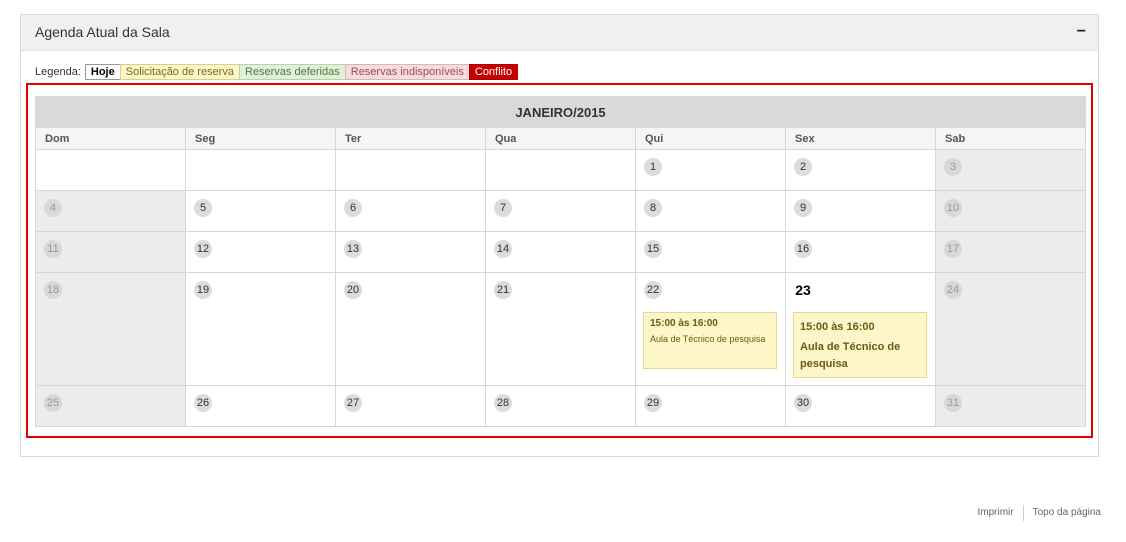 The height and width of the screenshot is (542, 1126). Describe the element at coordinates (53, 208) in the screenshot. I see `day-number: 4` at that location.